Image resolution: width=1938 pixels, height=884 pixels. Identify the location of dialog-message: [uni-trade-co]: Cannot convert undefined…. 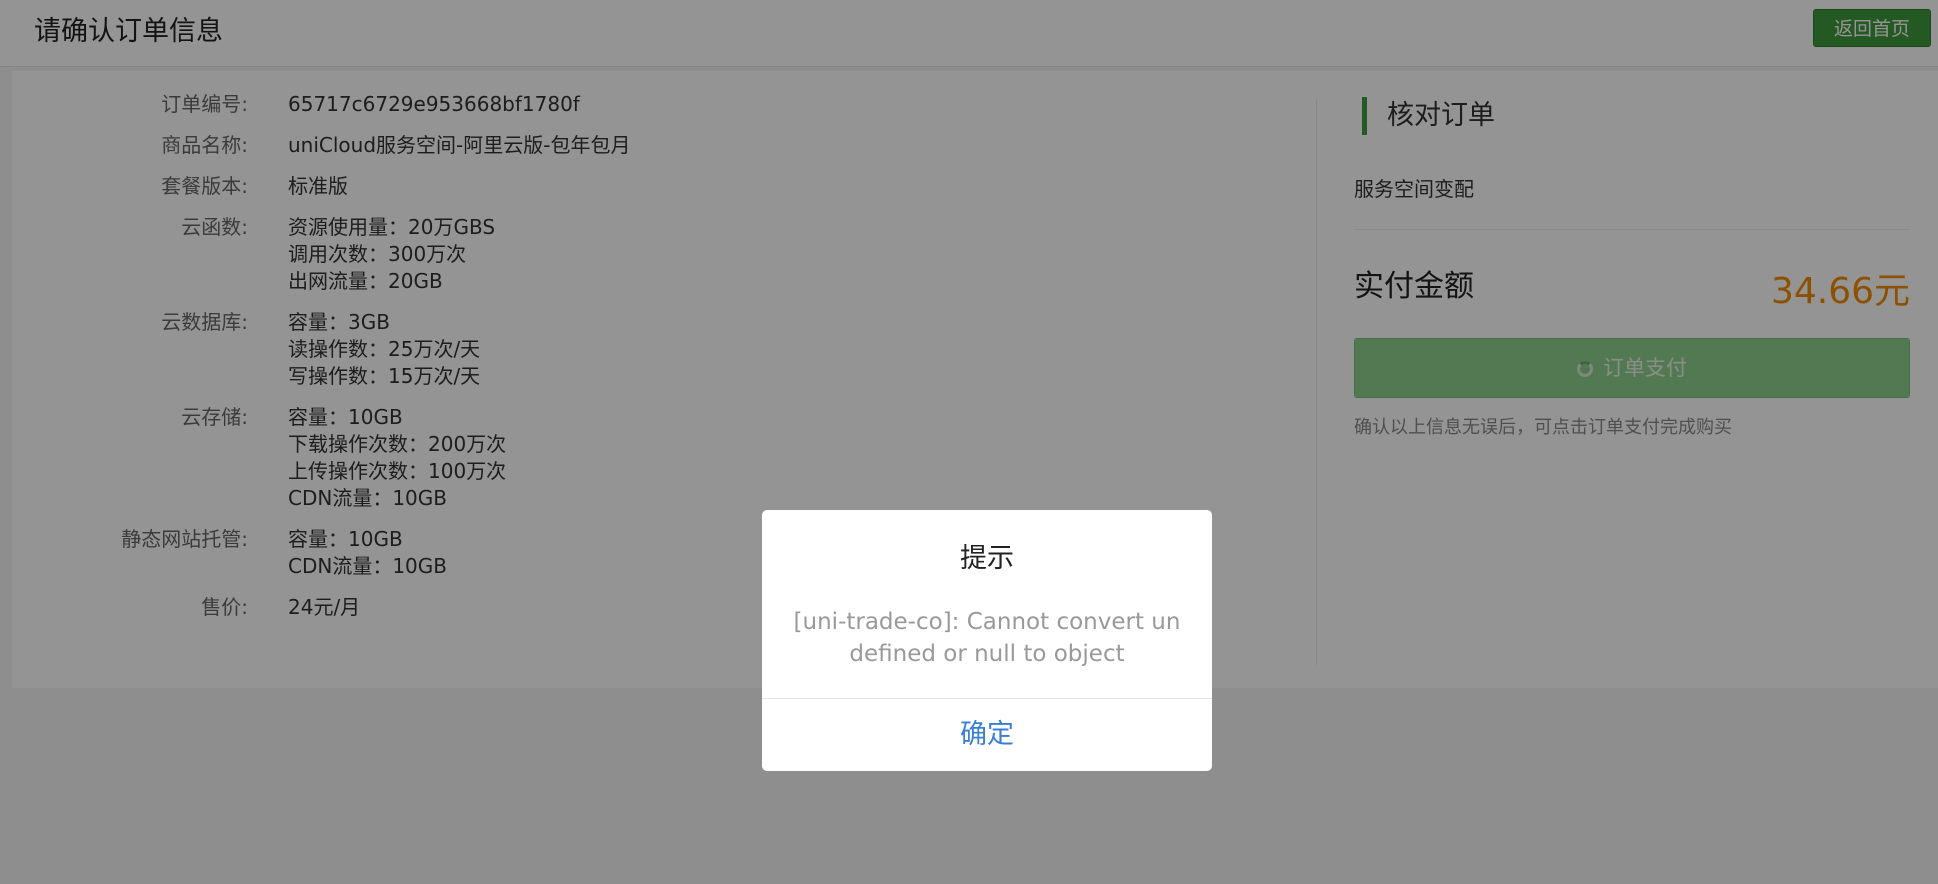
(987, 638).